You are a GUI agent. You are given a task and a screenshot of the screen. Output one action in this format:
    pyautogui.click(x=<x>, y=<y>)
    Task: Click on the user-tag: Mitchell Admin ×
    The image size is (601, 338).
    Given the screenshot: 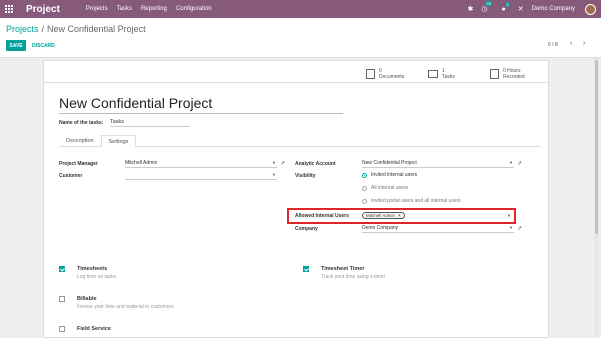 What is the action you would take?
    pyautogui.click(x=383, y=215)
    